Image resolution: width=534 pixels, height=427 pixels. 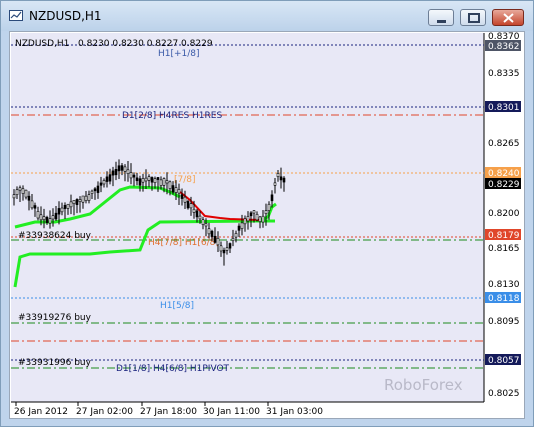 What do you see at coordinates (504, 236) in the screenshot?
I see `price-tag-label: 0.8179` at bounding box center [504, 236].